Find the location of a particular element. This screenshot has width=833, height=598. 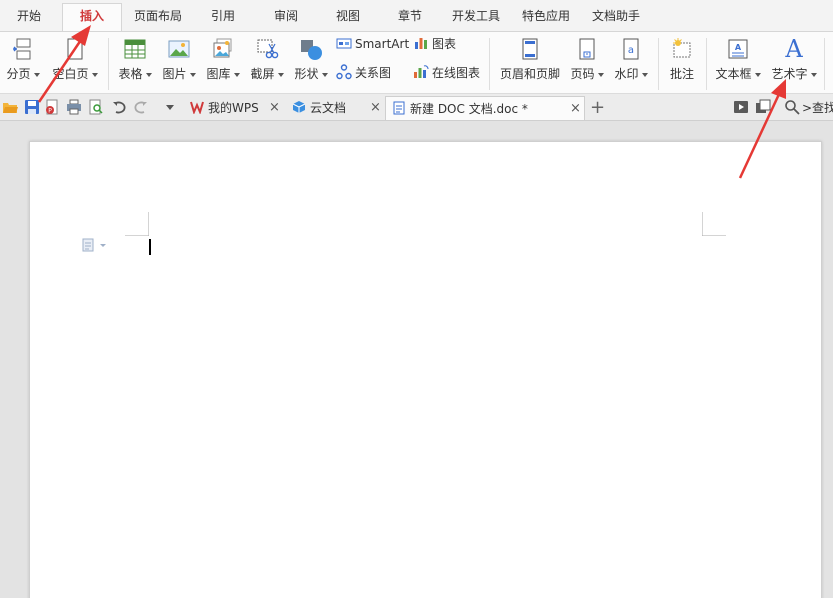

table-icon is located at coordinates (135, 49).